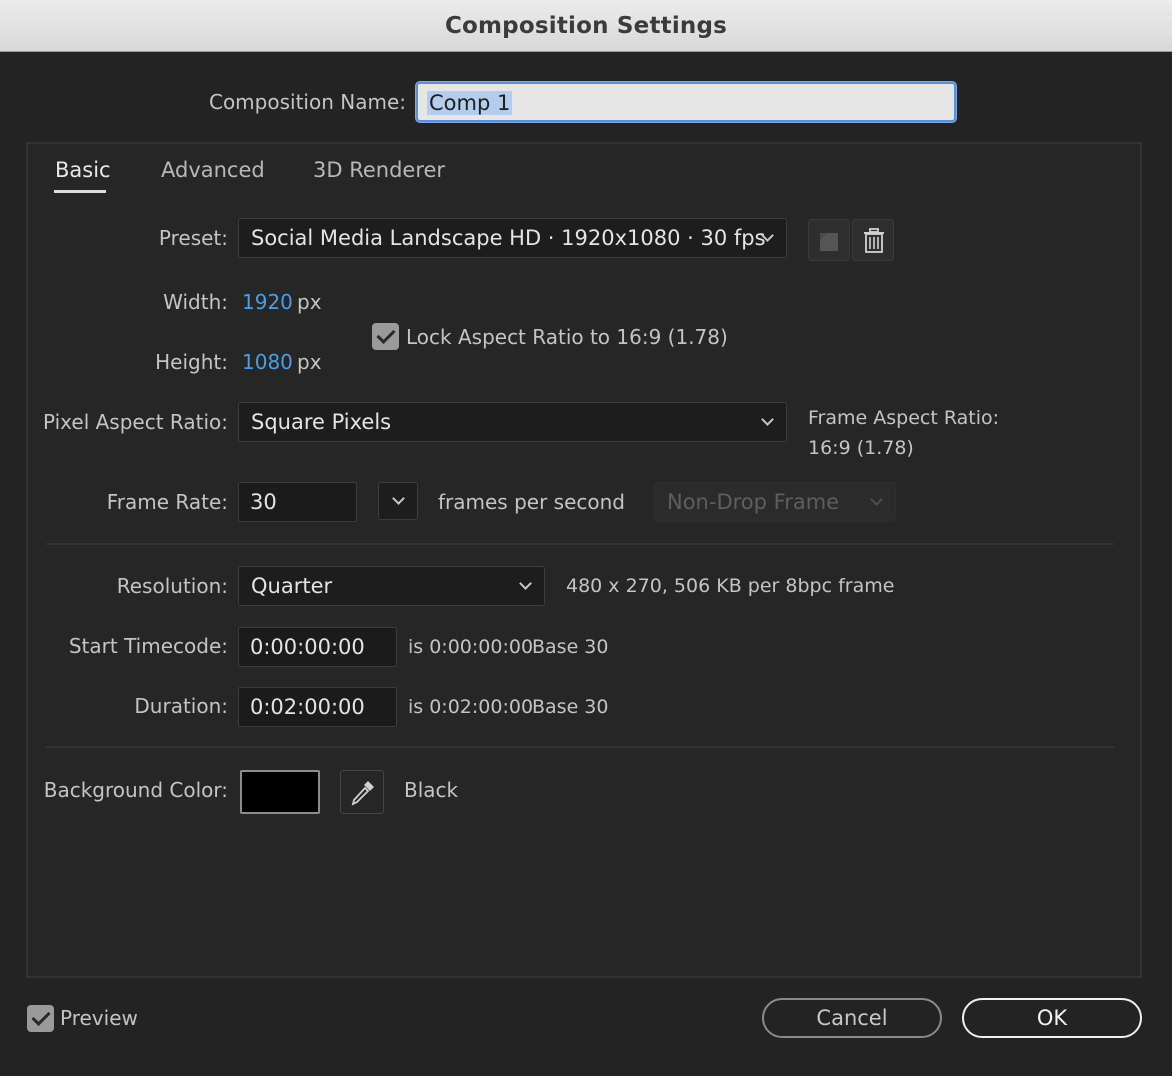 Image resolution: width=1172 pixels, height=1076 pixels. What do you see at coordinates (307, 102) in the screenshot?
I see `composition-name-label: Composition Name:` at bounding box center [307, 102].